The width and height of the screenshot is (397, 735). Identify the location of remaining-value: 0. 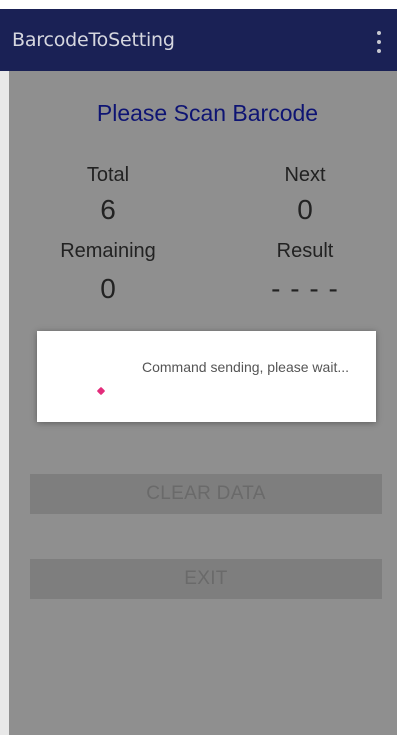
(108, 288).